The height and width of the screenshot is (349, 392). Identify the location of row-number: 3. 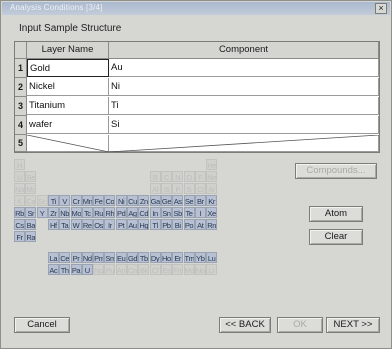
(21, 106).